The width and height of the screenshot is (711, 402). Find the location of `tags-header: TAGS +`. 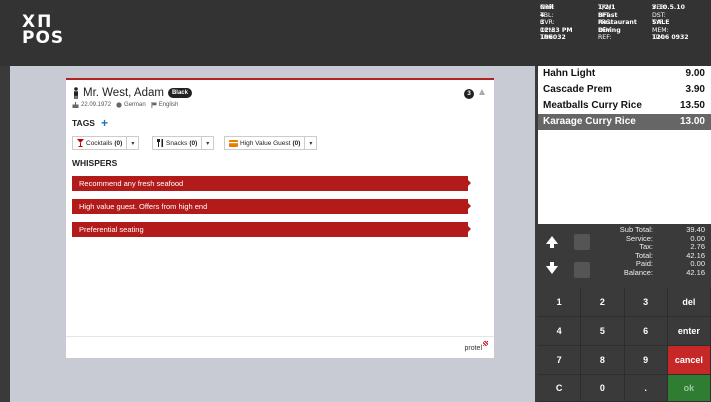

tags-header: TAGS + is located at coordinates (90, 123).